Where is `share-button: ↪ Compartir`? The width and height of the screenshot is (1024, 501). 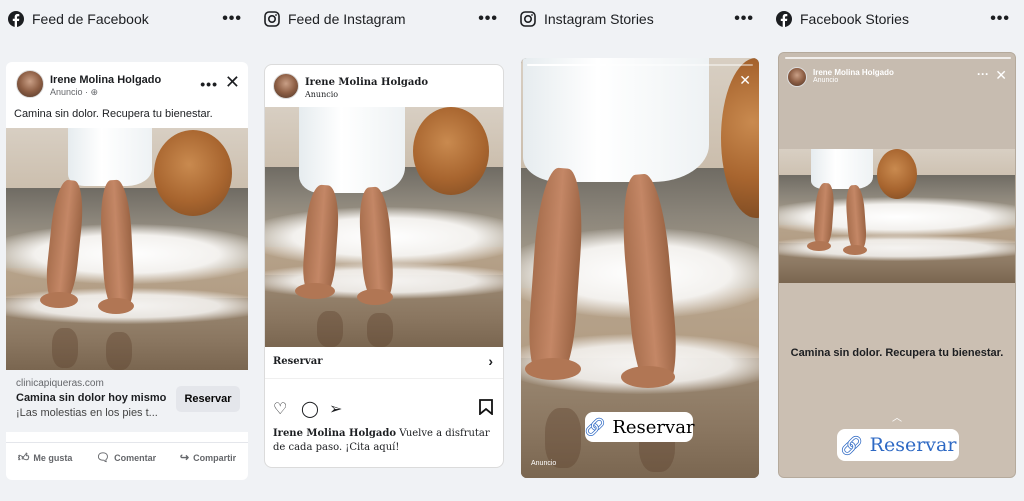 share-button: ↪ Compartir is located at coordinates (208, 457).